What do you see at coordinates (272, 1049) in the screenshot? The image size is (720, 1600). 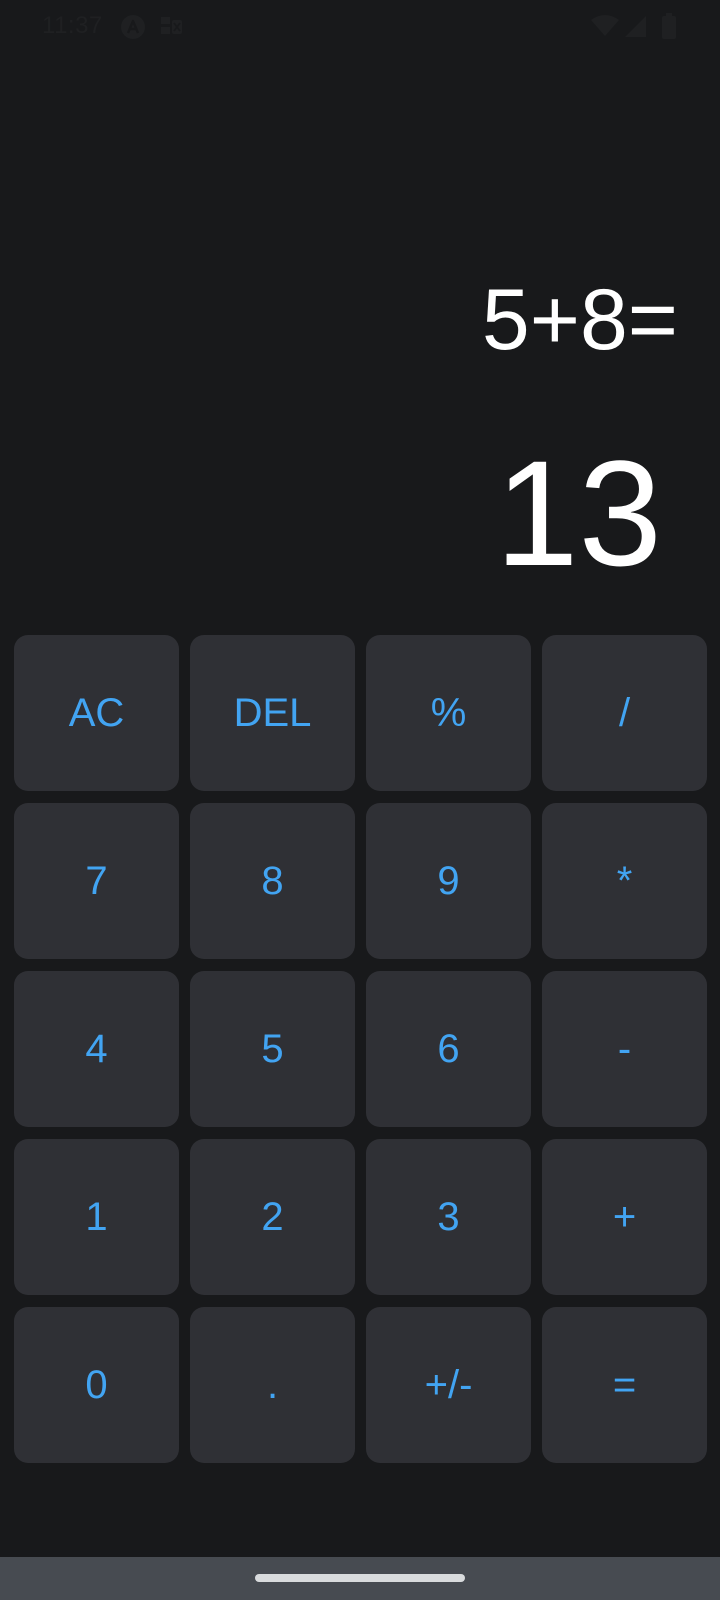 I see `digit-5-button: 5` at bounding box center [272, 1049].